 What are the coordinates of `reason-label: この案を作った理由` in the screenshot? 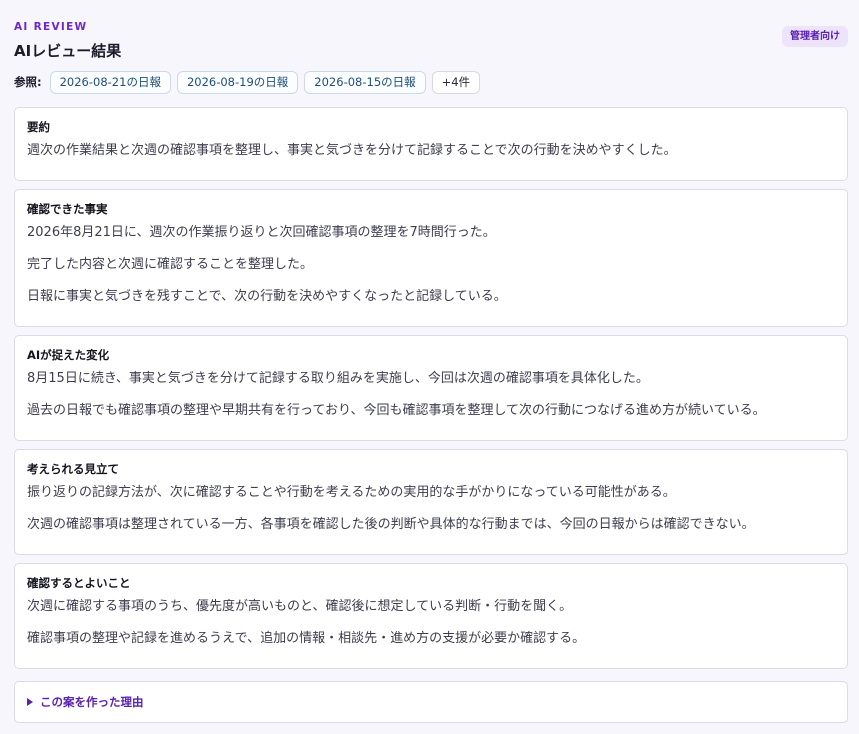 It's located at (92, 702).